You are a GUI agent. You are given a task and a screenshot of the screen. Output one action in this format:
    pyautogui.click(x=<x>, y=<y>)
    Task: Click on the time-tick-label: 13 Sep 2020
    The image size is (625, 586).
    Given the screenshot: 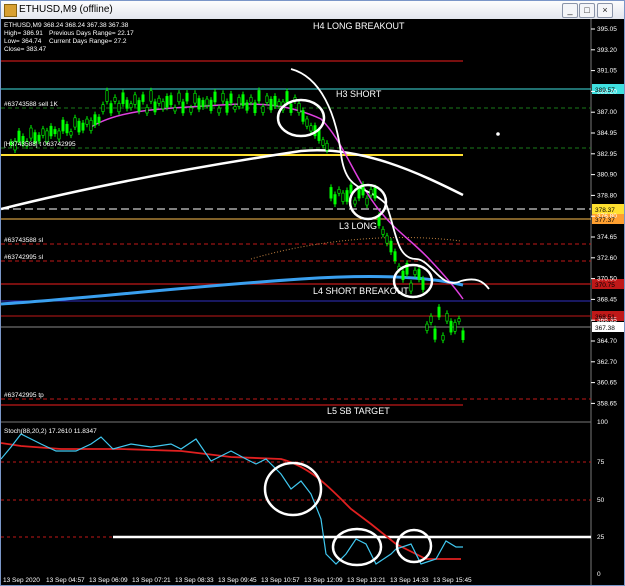 What is the action you would take?
    pyautogui.click(x=21, y=580)
    